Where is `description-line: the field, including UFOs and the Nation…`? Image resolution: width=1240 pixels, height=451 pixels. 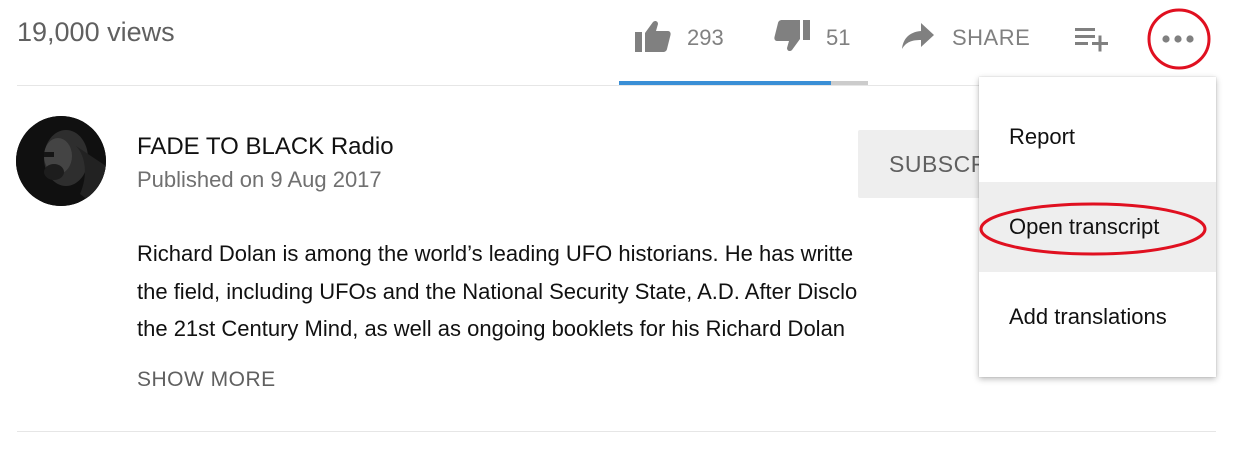
description-line: the field, including UFOs and the Nation… is located at coordinates (497, 291).